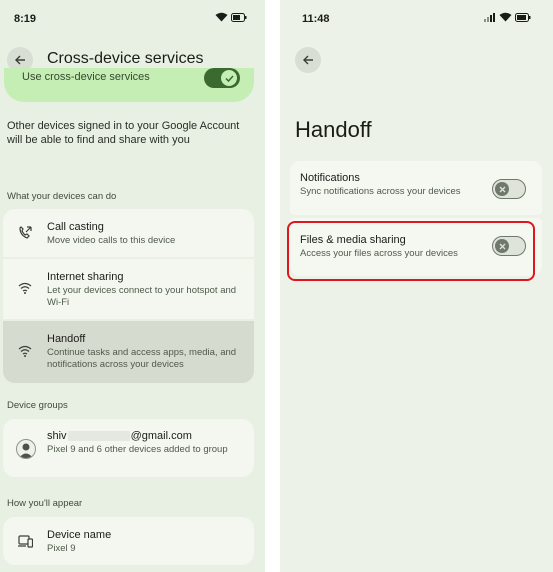 The image size is (553, 572). What do you see at coordinates (229, 78) in the screenshot?
I see `check-icon` at bounding box center [229, 78].